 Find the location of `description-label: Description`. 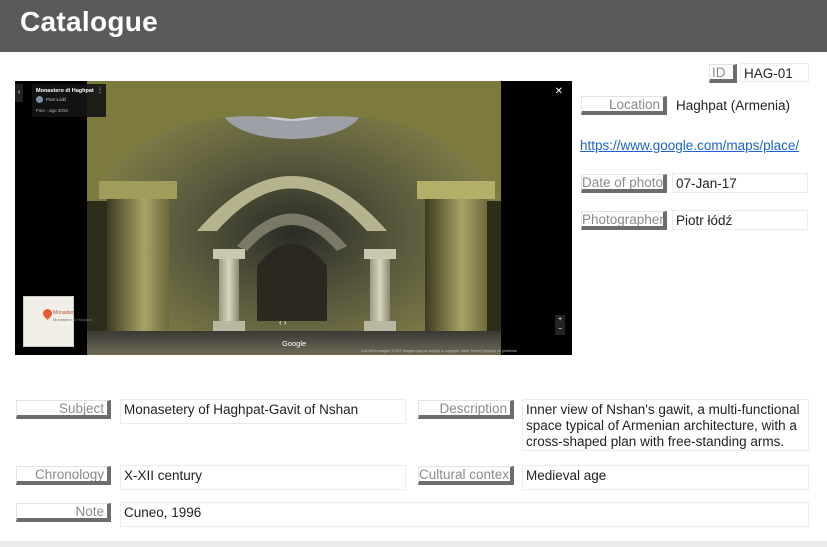

description-label: Description is located at coordinates (466, 409).